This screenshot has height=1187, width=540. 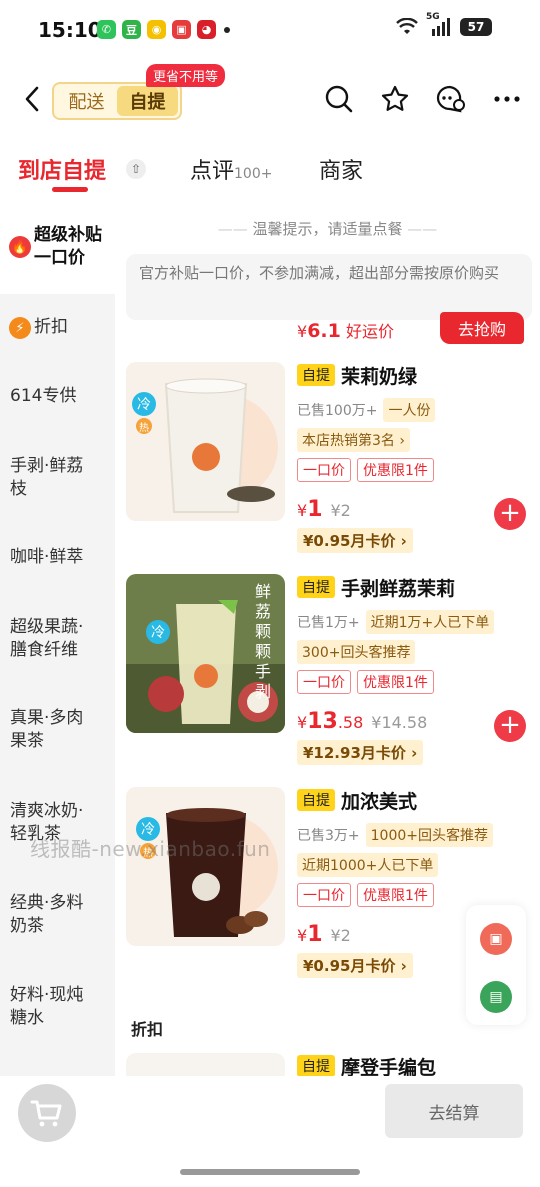 I want to click on nav-actions, so click(x=423, y=99).